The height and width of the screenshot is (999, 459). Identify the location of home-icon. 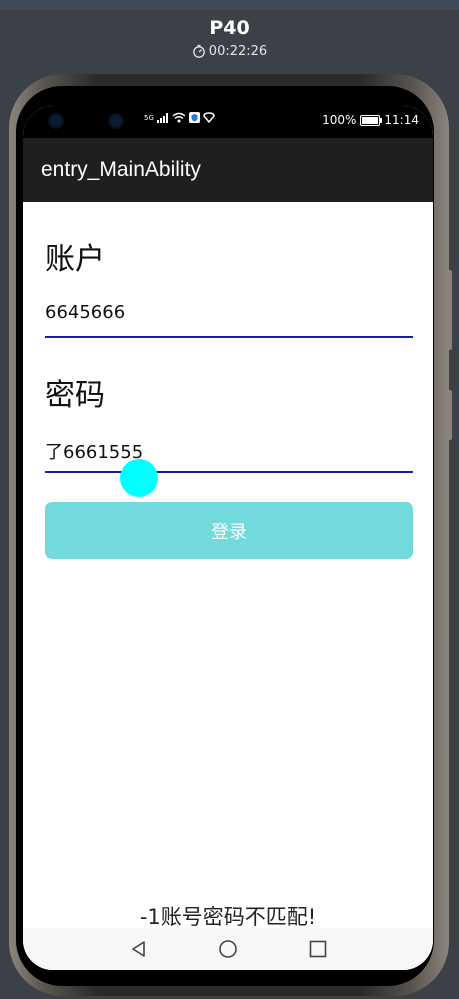
(228, 949).